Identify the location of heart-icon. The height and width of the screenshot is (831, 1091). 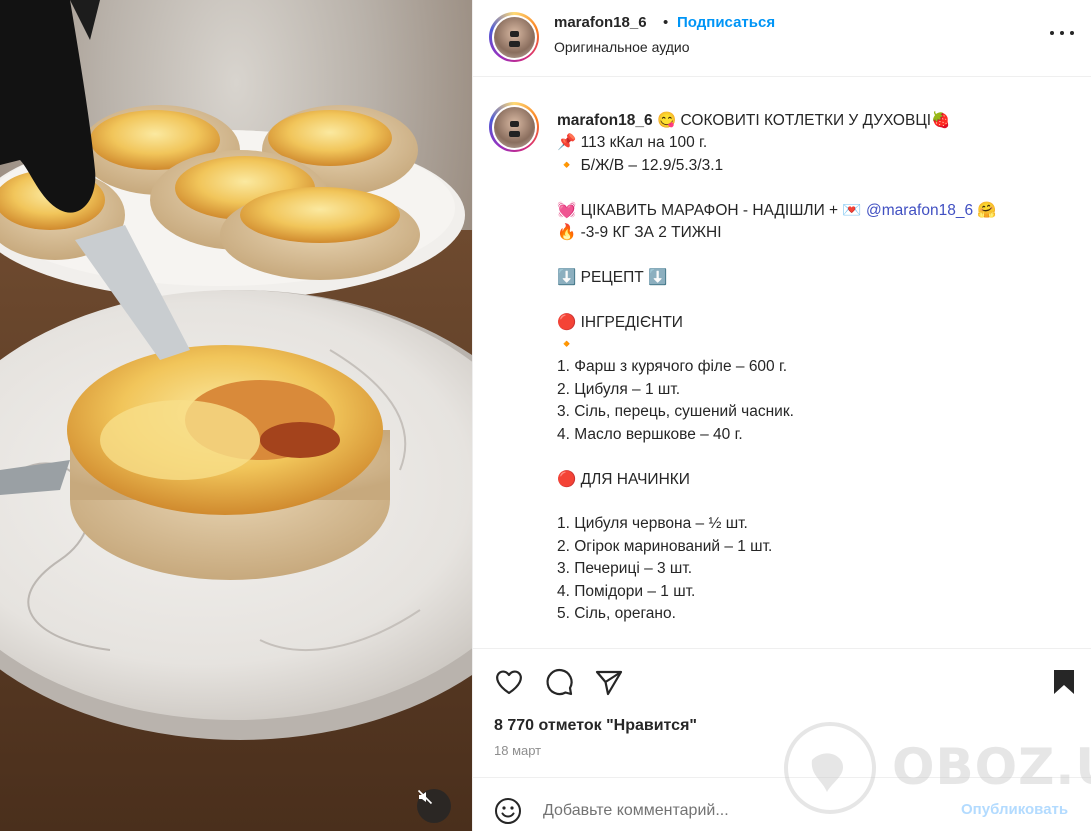
(509, 682).